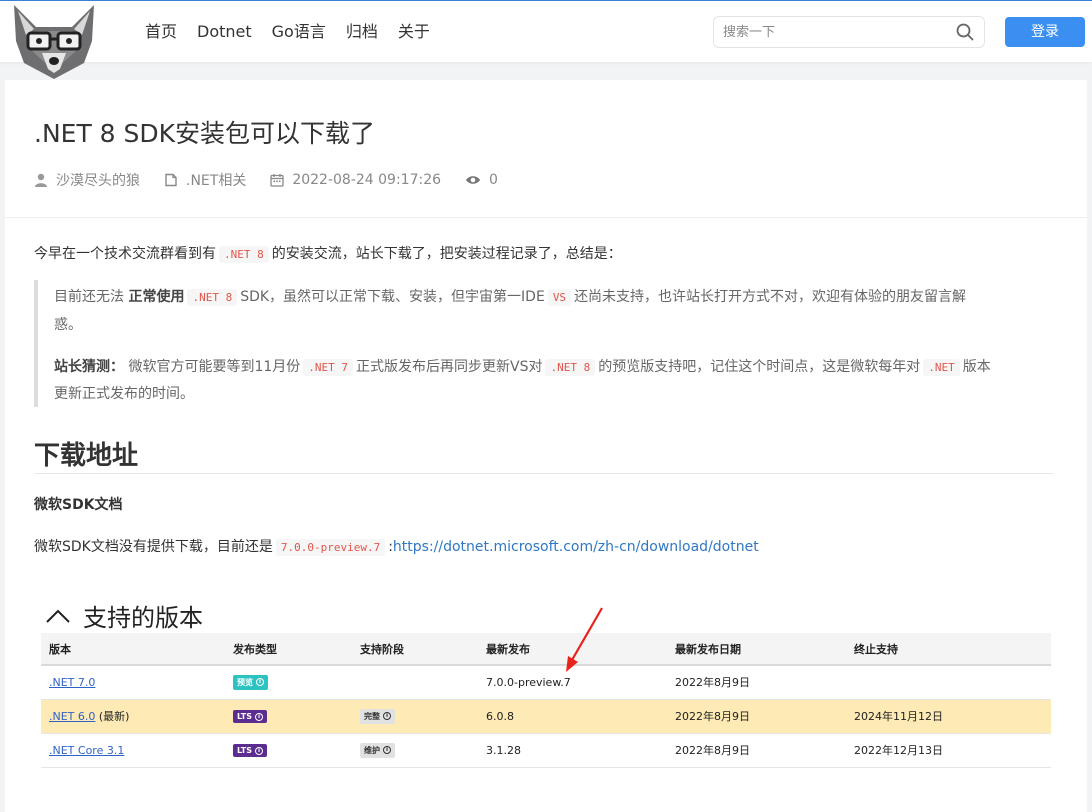 The height and width of the screenshot is (812, 1092). I want to click on version-link: .NET 7.0, so click(72, 682).